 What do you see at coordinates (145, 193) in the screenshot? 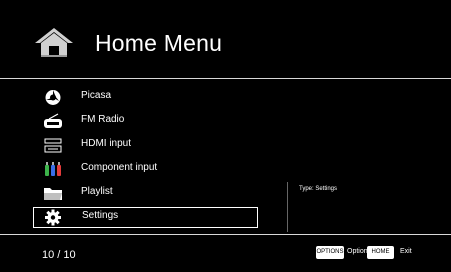
I see `menu-item-playlist: Playlist` at bounding box center [145, 193].